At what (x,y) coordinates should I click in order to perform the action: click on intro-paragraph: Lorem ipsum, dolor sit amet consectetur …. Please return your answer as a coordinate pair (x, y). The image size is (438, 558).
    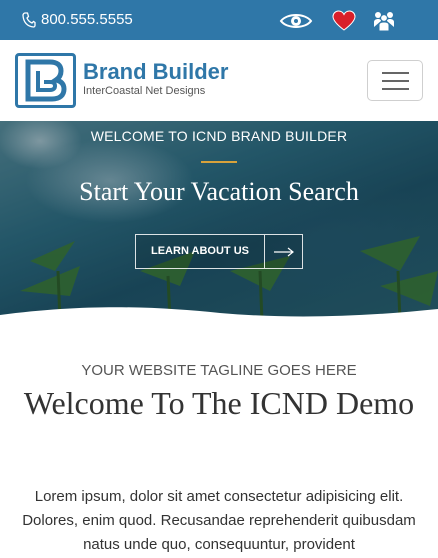
    Looking at the image, I should click on (219, 520).